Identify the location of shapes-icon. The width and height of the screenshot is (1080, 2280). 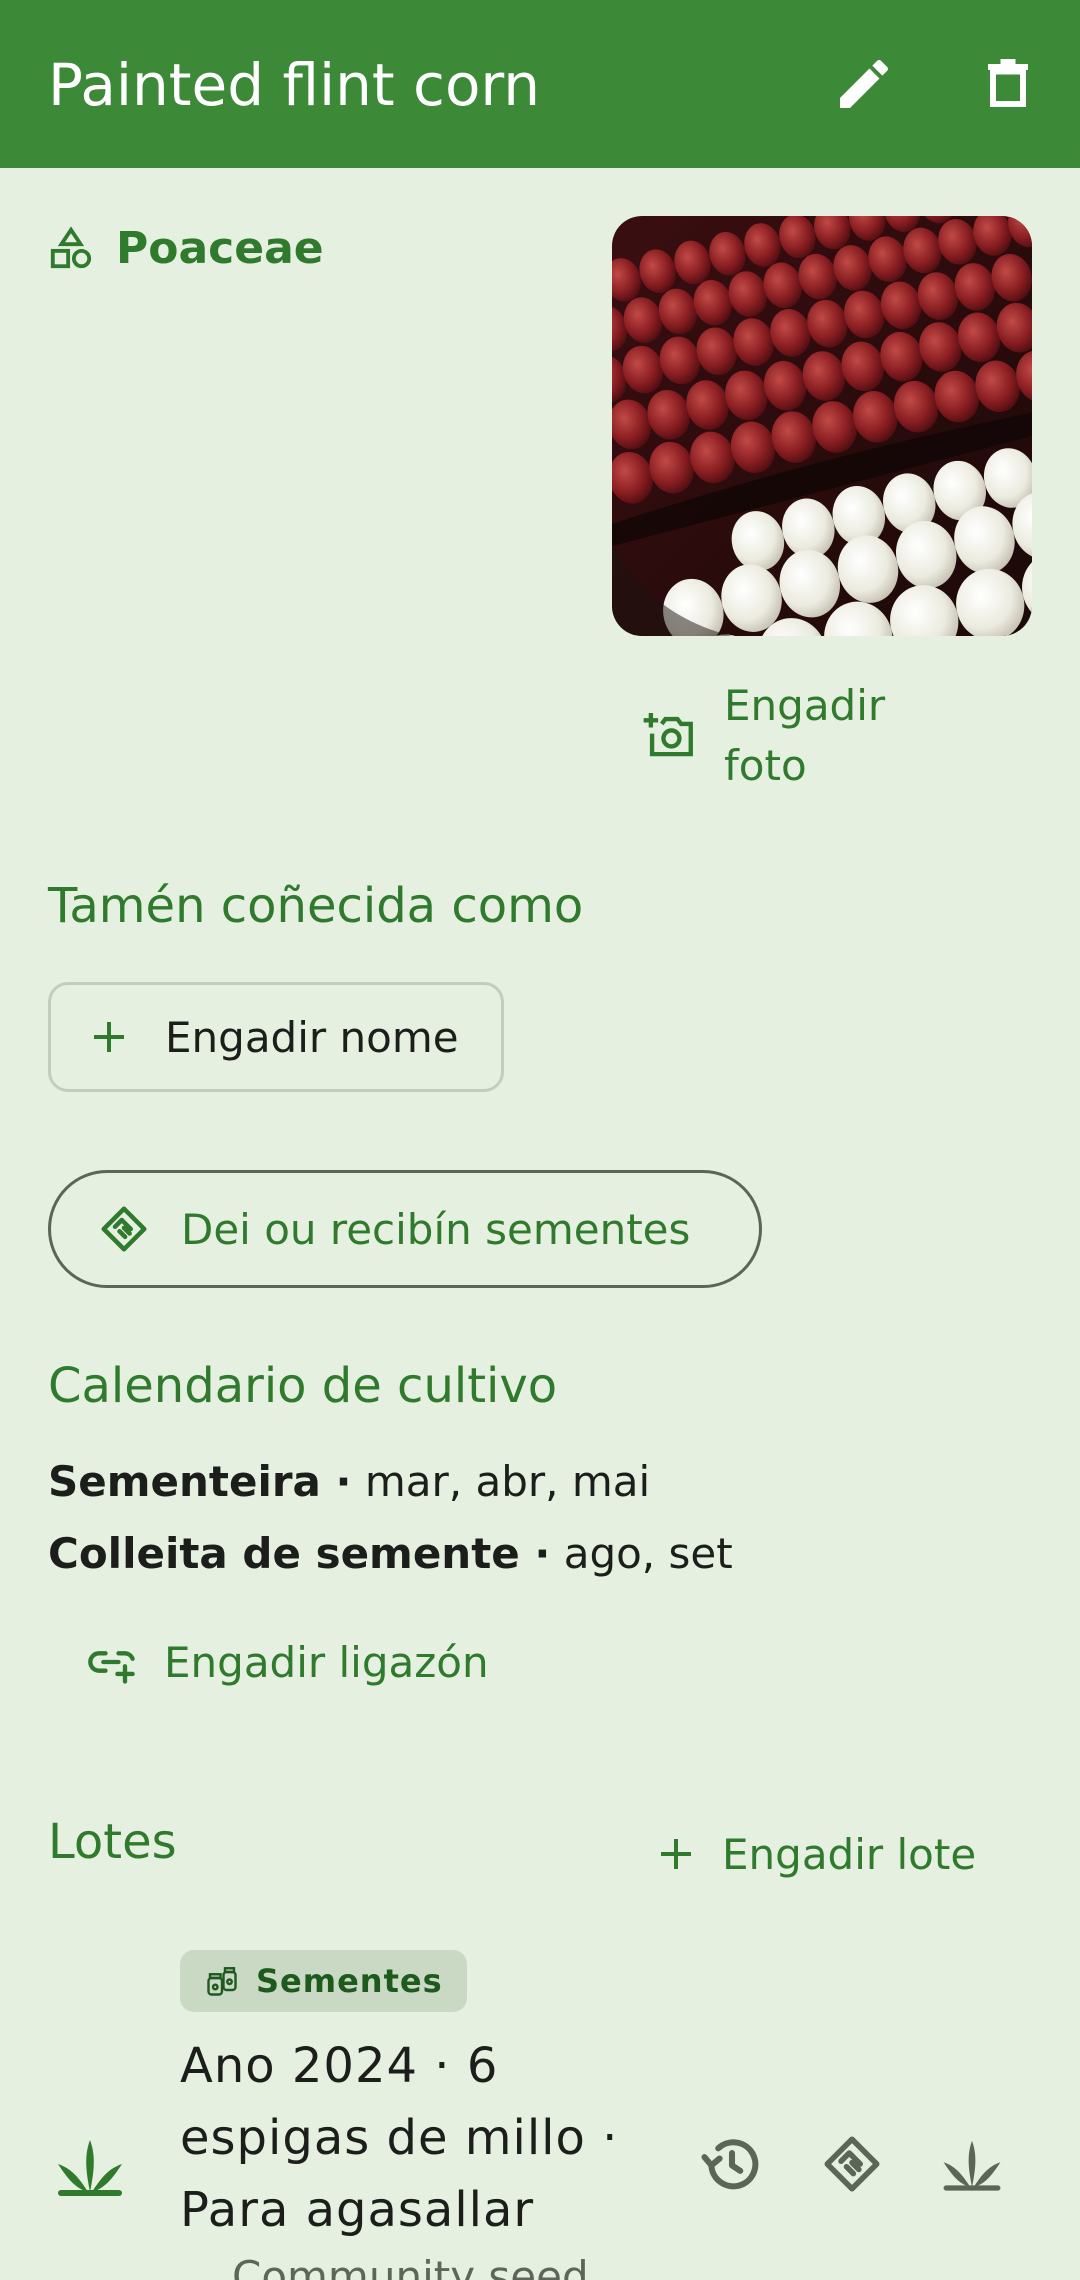
(71, 247).